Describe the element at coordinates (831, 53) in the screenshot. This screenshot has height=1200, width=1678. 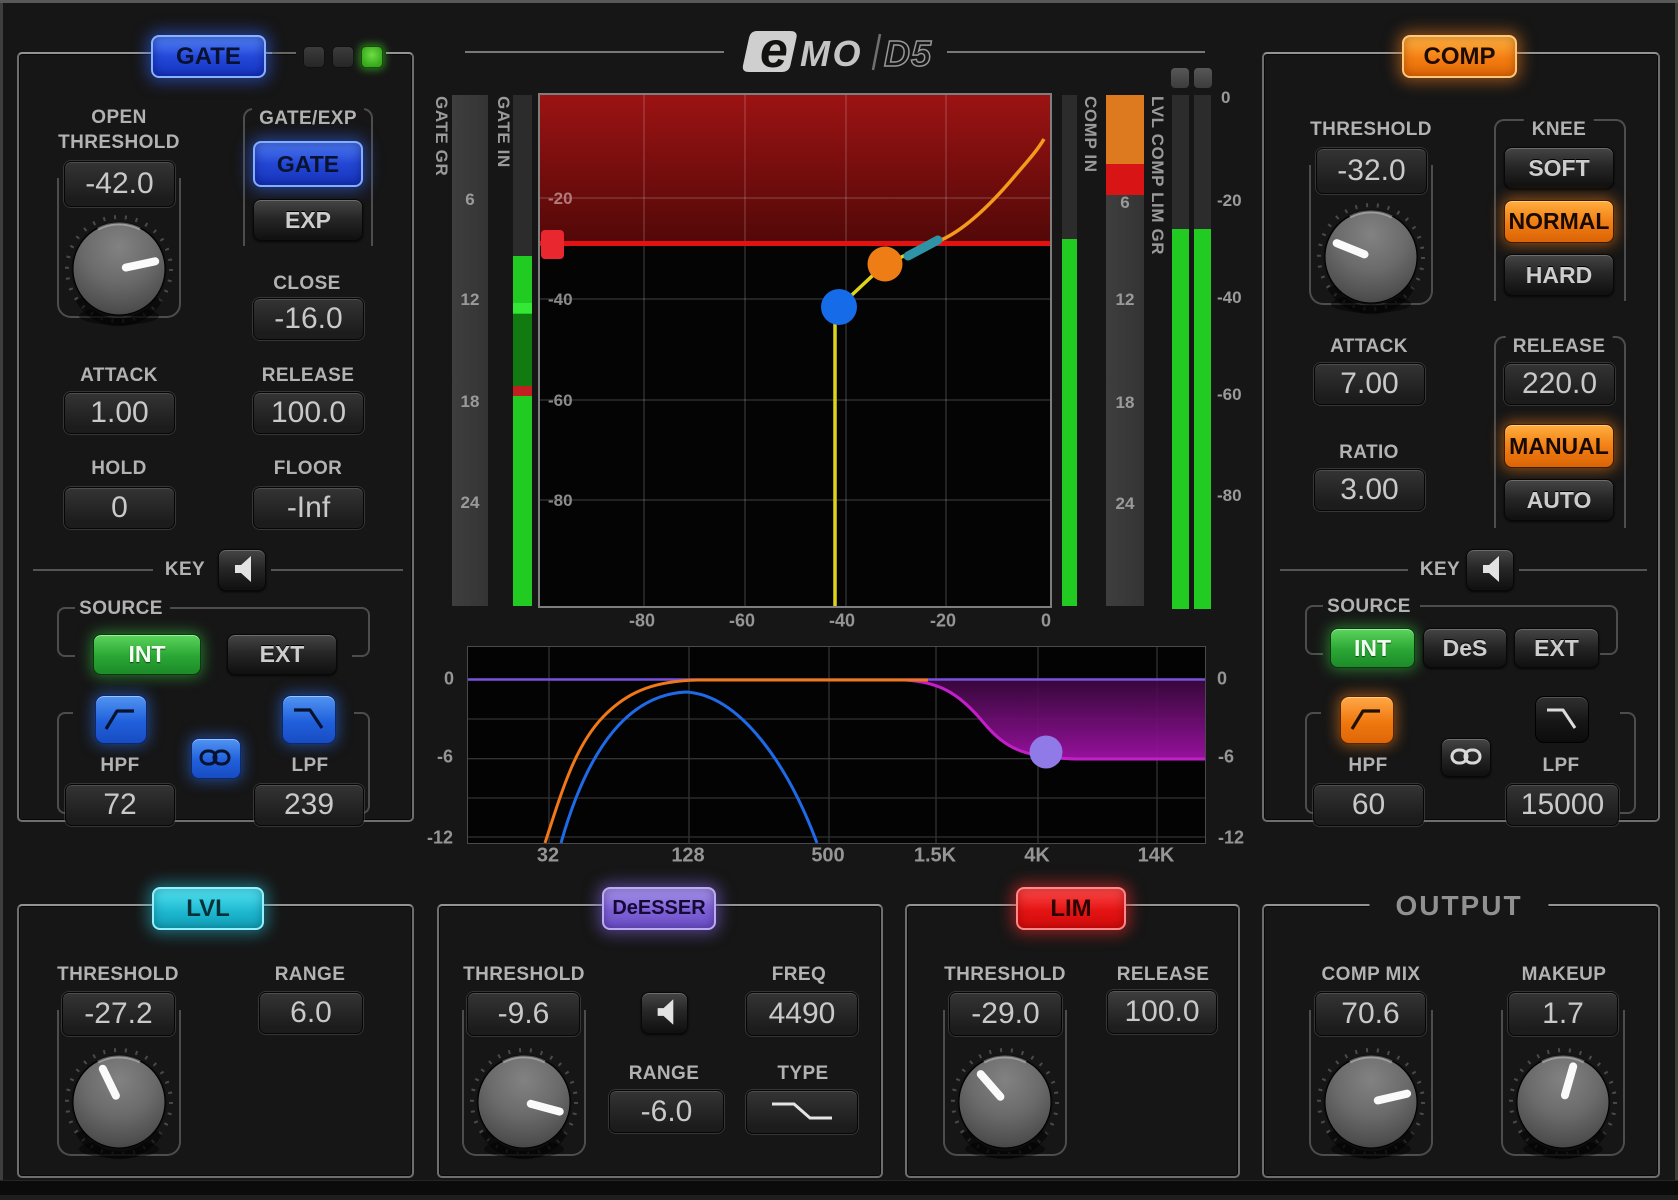
I see `svg-text: MO` at that location.